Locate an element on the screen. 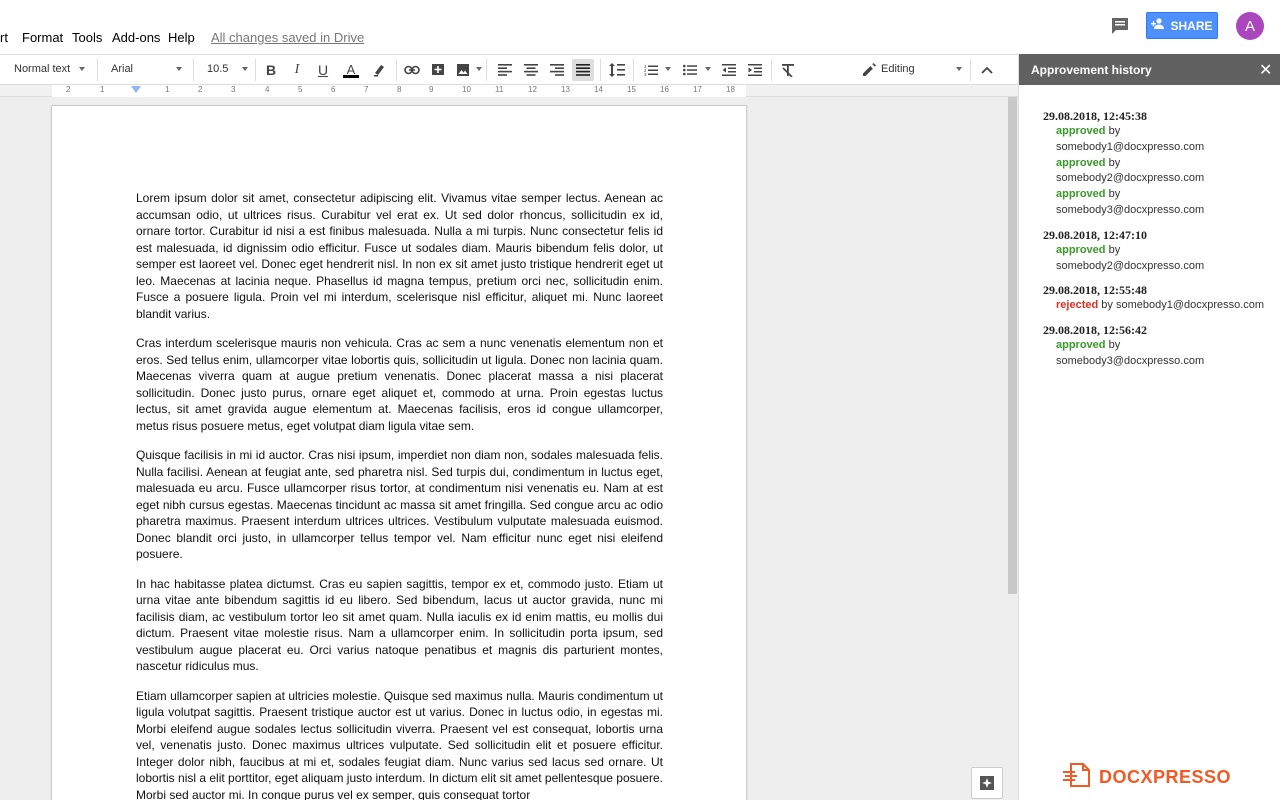 The width and height of the screenshot is (1280, 800). align-right-icon is located at coordinates (557, 70).